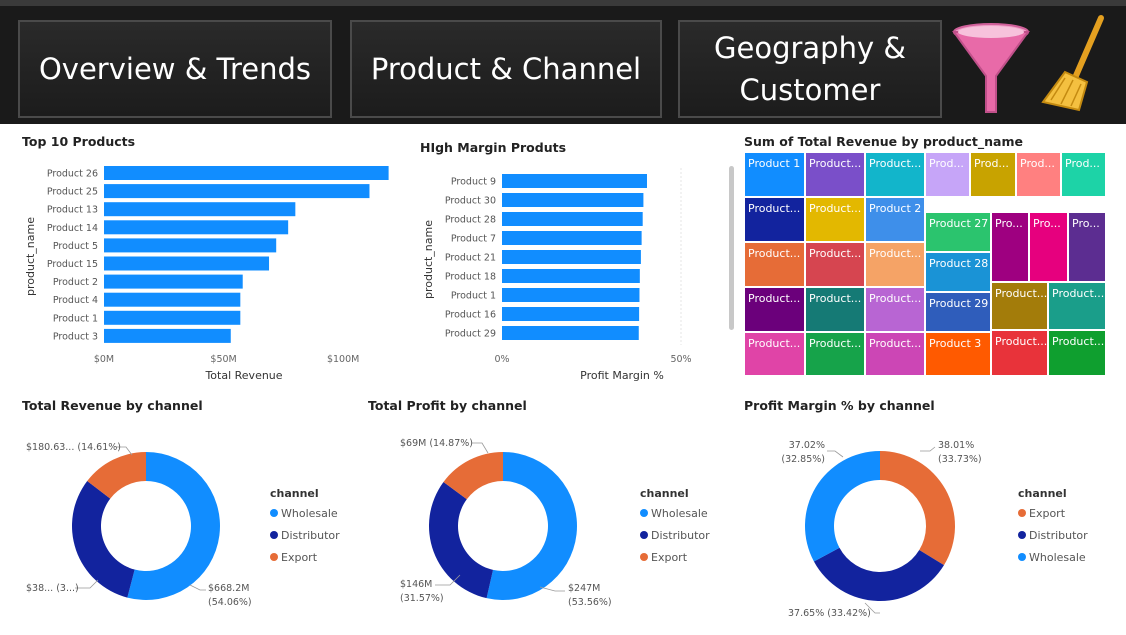 This screenshot has height=635, width=1126. I want to click on data-label: $668.2M, so click(228, 588).